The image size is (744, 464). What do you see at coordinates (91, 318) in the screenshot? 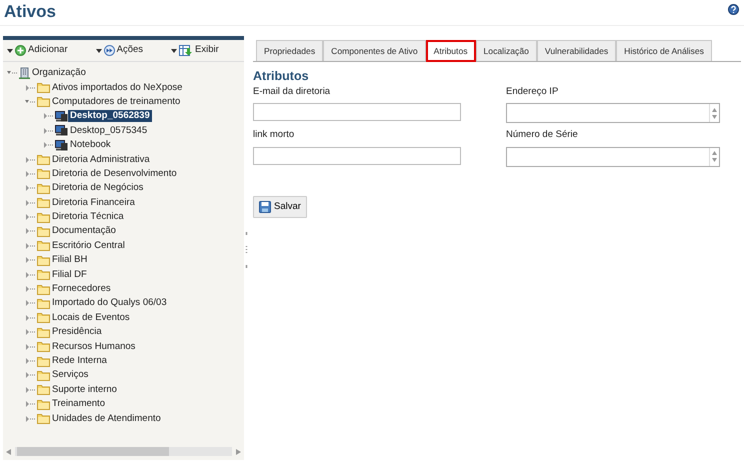
I see `tree-item: Locais de Eventos` at bounding box center [91, 318].